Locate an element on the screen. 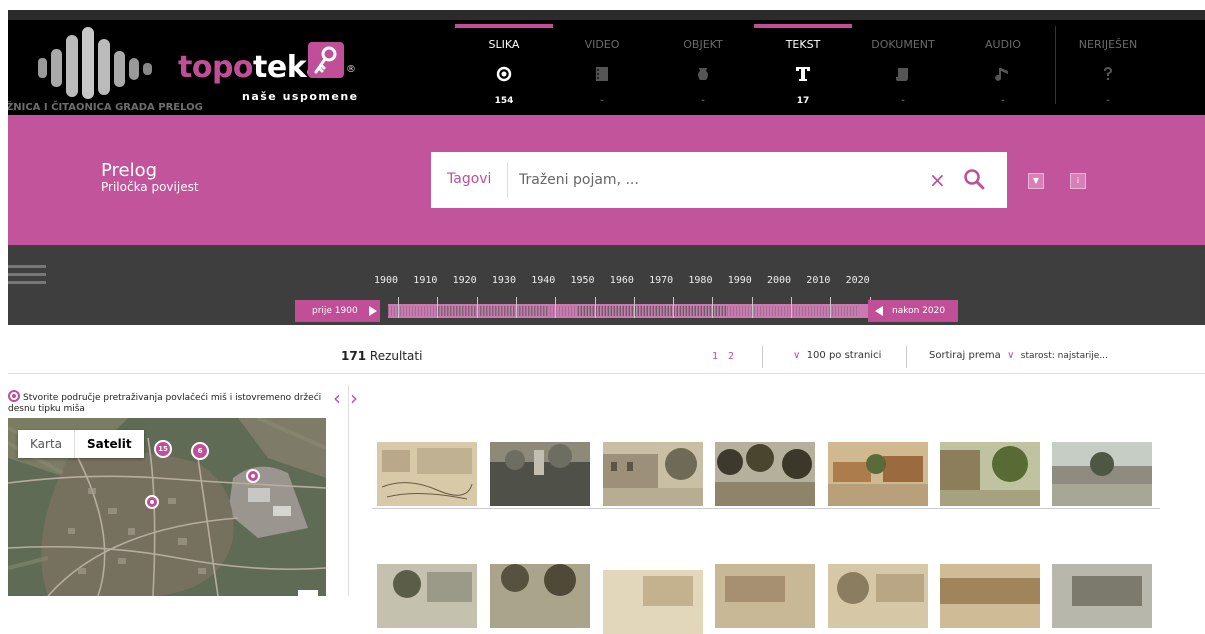 This screenshot has height=634, width=1205. logo-slogan: naše uspomene is located at coordinates (300, 96).